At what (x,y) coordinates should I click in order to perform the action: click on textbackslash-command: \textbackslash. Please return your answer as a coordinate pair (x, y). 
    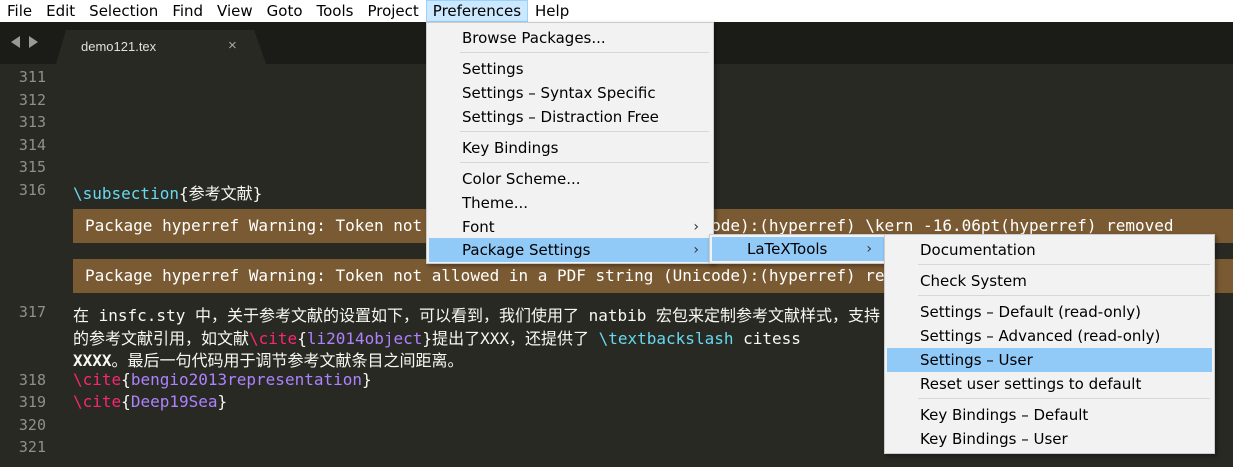
    Looking at the image, I should click on (666, 338).